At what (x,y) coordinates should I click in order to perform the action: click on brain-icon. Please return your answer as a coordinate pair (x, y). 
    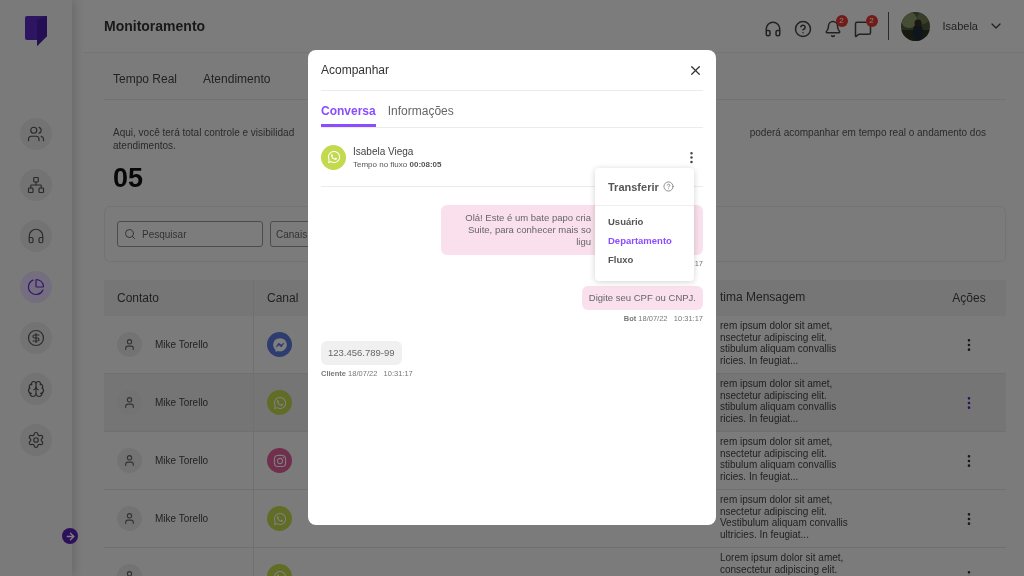
    Looking at the image, I should click on (36, 389).